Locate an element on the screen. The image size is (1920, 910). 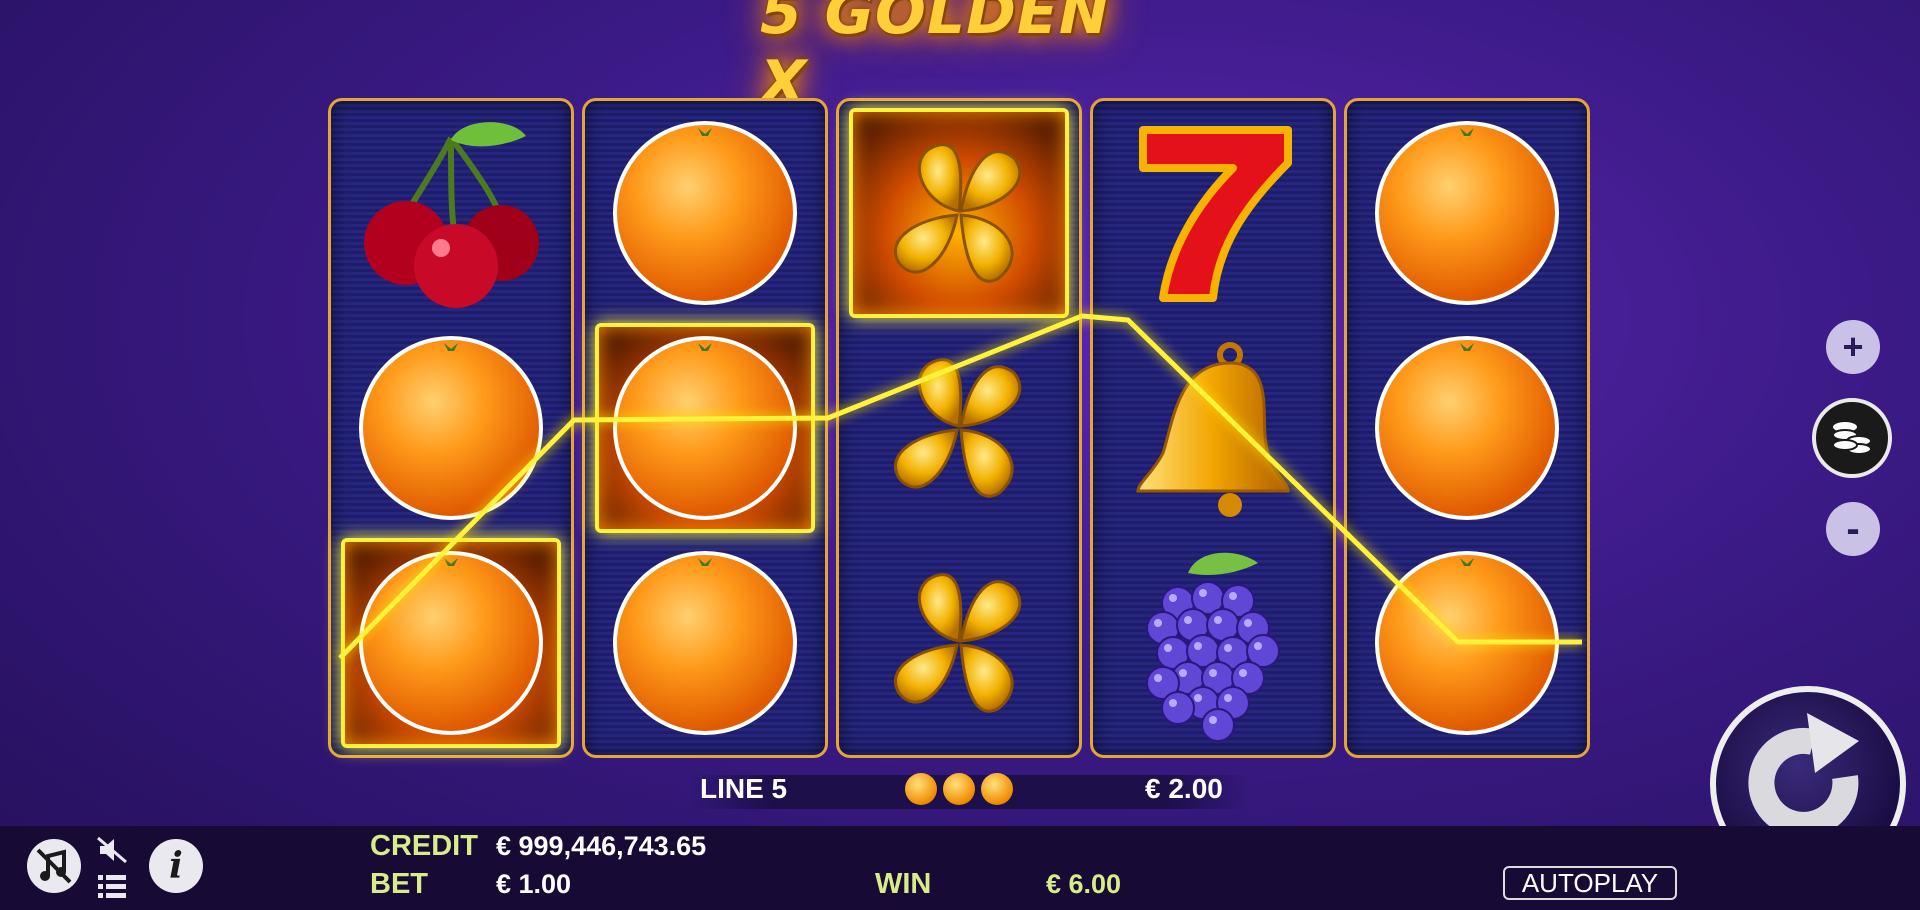
bet-increase-button: + is located at coordinates (1853, 347).